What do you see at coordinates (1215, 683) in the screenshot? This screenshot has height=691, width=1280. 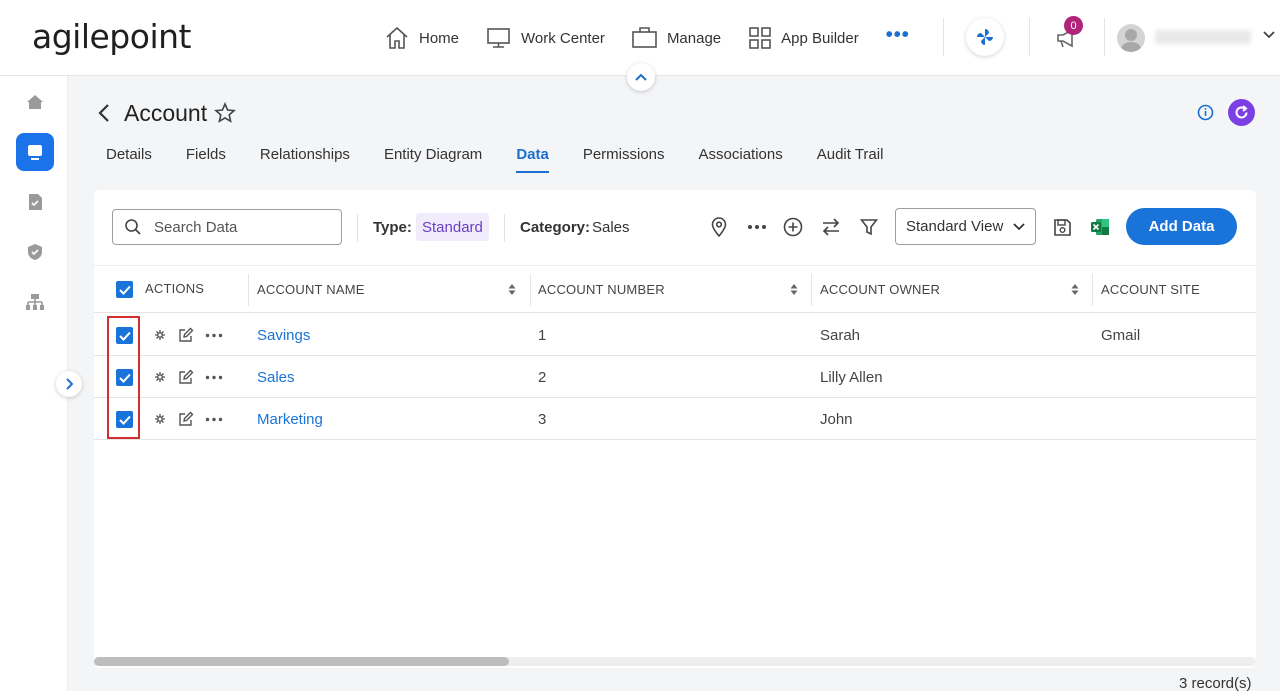 I see `record-count: 3 record(s)` at bounding box center [1215, 683].